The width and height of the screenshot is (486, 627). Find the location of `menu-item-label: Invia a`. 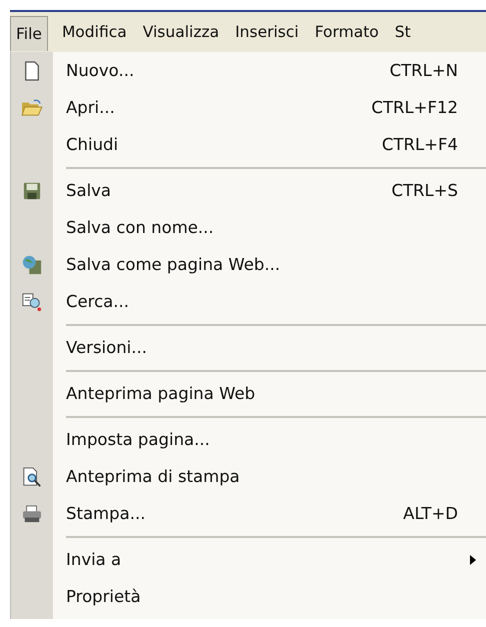

menu-item-label: Invia a is located at coordinates (94, 559).